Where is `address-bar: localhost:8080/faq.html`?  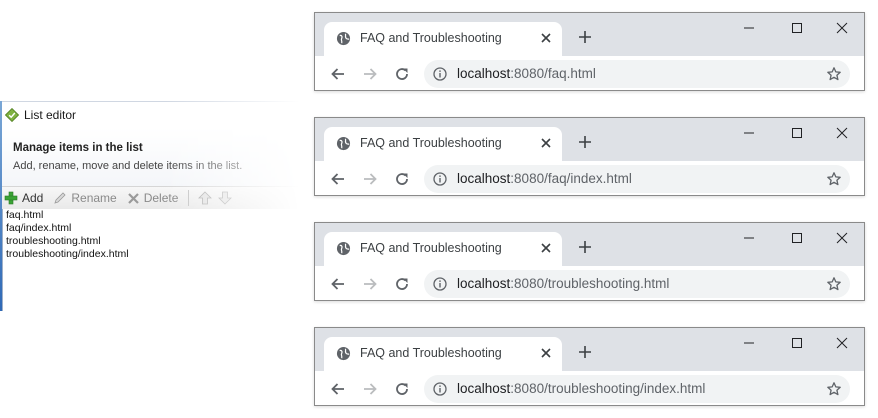 address-bar: localhost:8080/faq.html is located at coordinates (637, 74).